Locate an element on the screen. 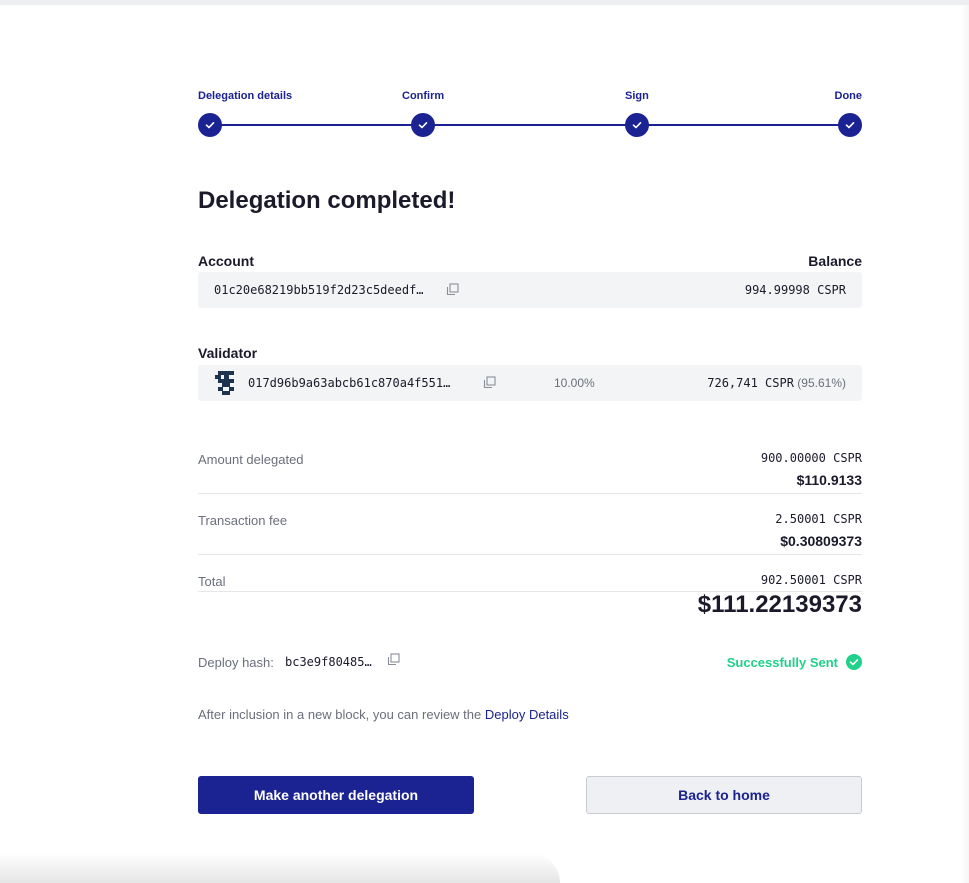 Image resolution: width=969 pixels, height=883 pixels. total-label: Total is located at coordinates (212, 581).